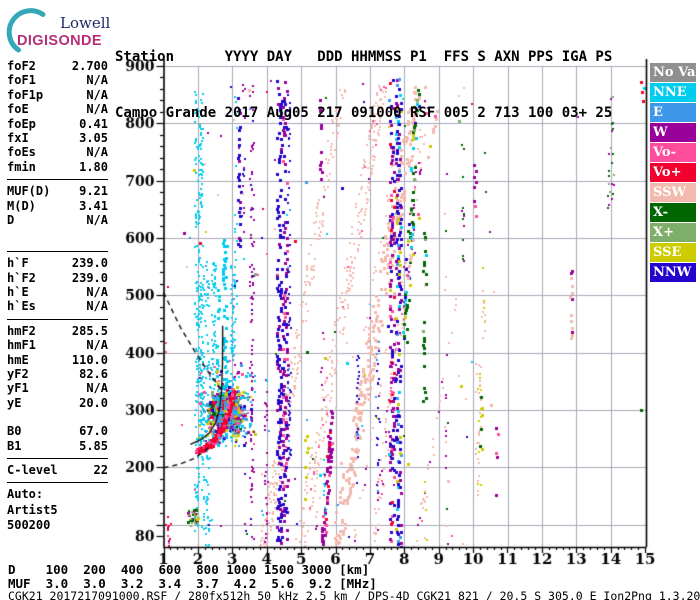 Image resolution: width=700 pixels, height=600 pixels. Describe the element at coordinates (667, 172) in the screenshot. I see `legend-label: Vo+` at that location.